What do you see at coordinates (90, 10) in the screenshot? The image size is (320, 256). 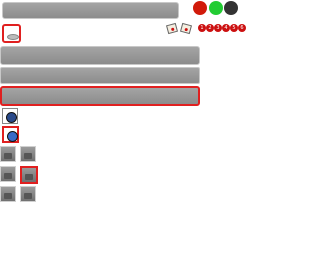 I see `title-bar` at bounding box center [90, 10].